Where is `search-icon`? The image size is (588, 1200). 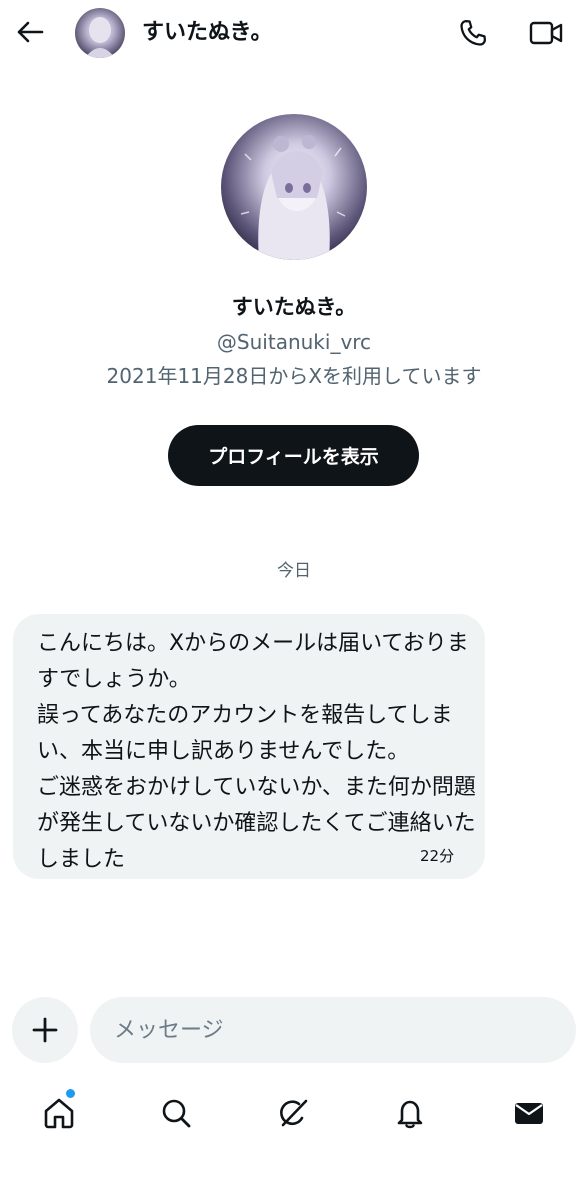 search-icon is located at coordinates (176, 1113).